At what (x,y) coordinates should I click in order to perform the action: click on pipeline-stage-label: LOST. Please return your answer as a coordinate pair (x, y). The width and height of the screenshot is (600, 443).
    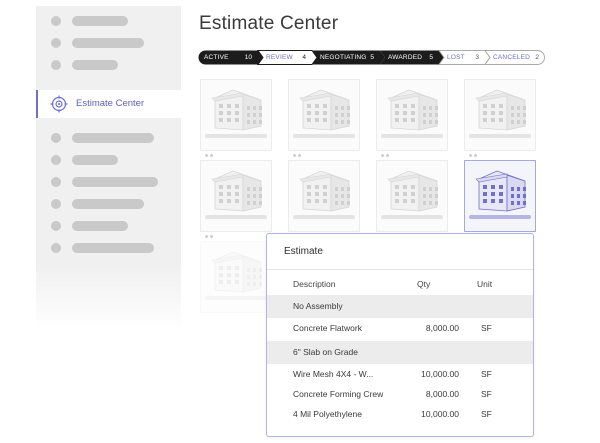
    Looking at the image, I should click on (456, 57).